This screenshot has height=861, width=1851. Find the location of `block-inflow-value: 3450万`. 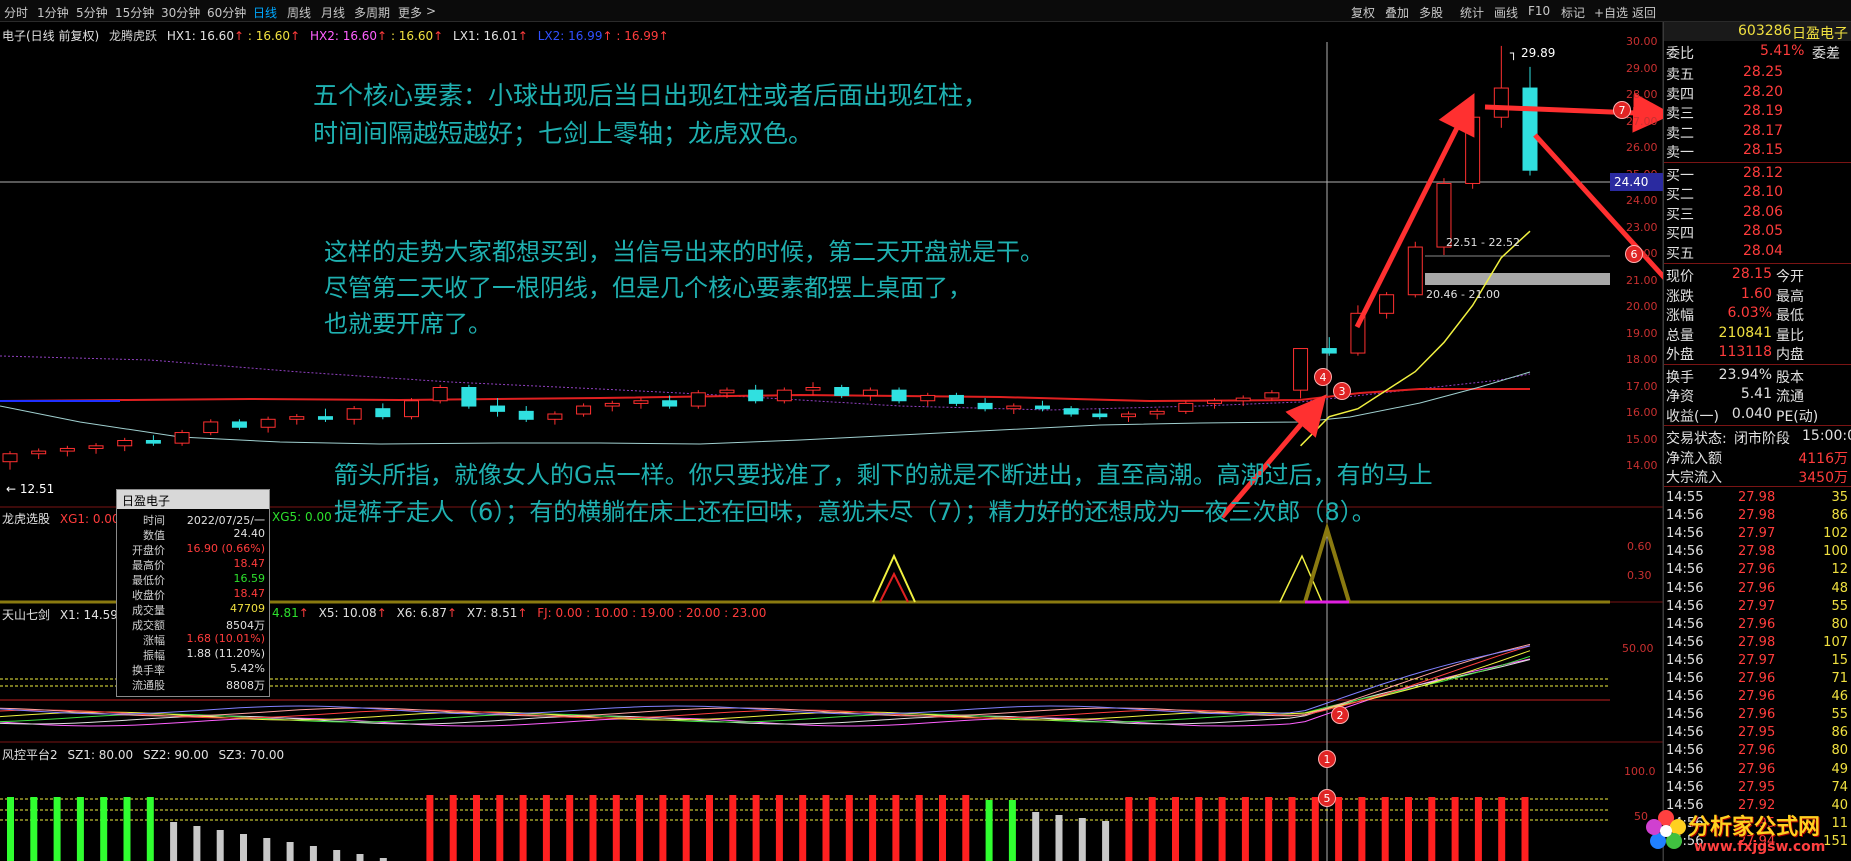

block-inflow-value: 3450万 is located at coordinates (1823, 478).